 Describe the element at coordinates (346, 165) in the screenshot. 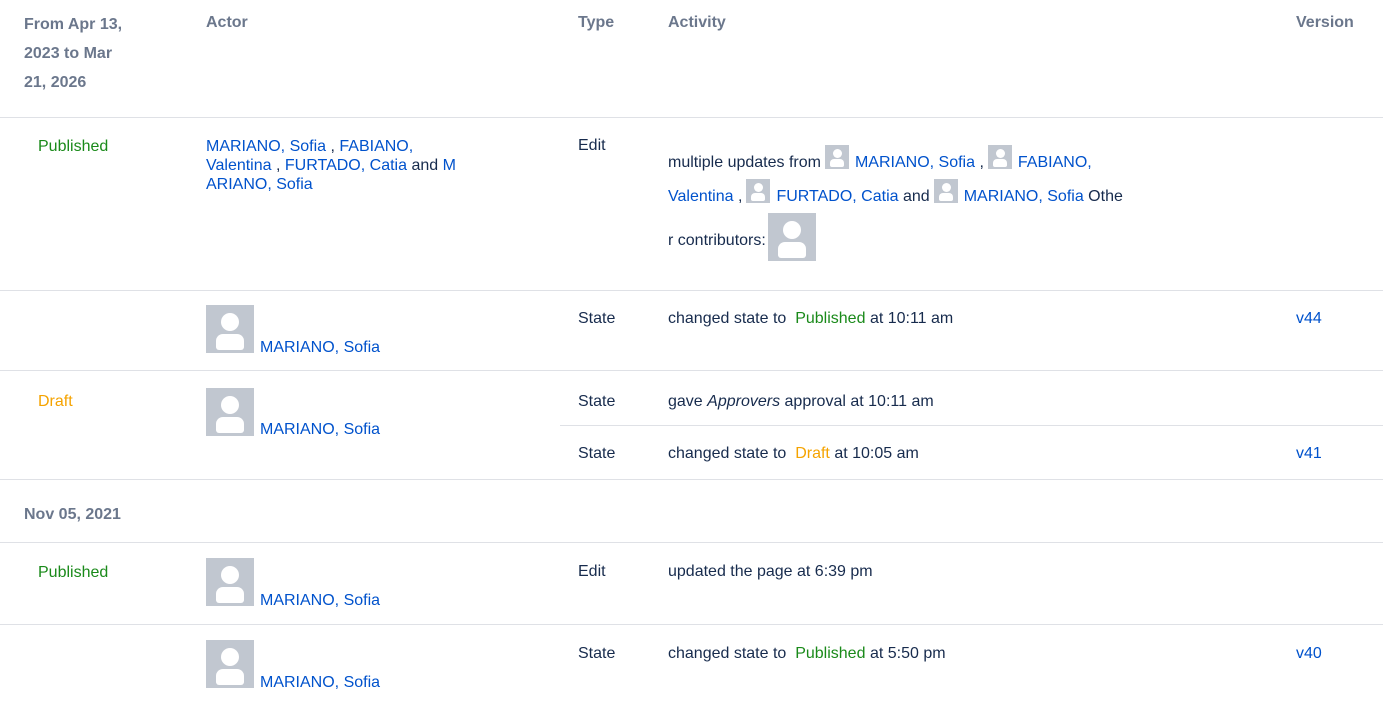

I see `actor-link: FURTADO, Catia` at that location.